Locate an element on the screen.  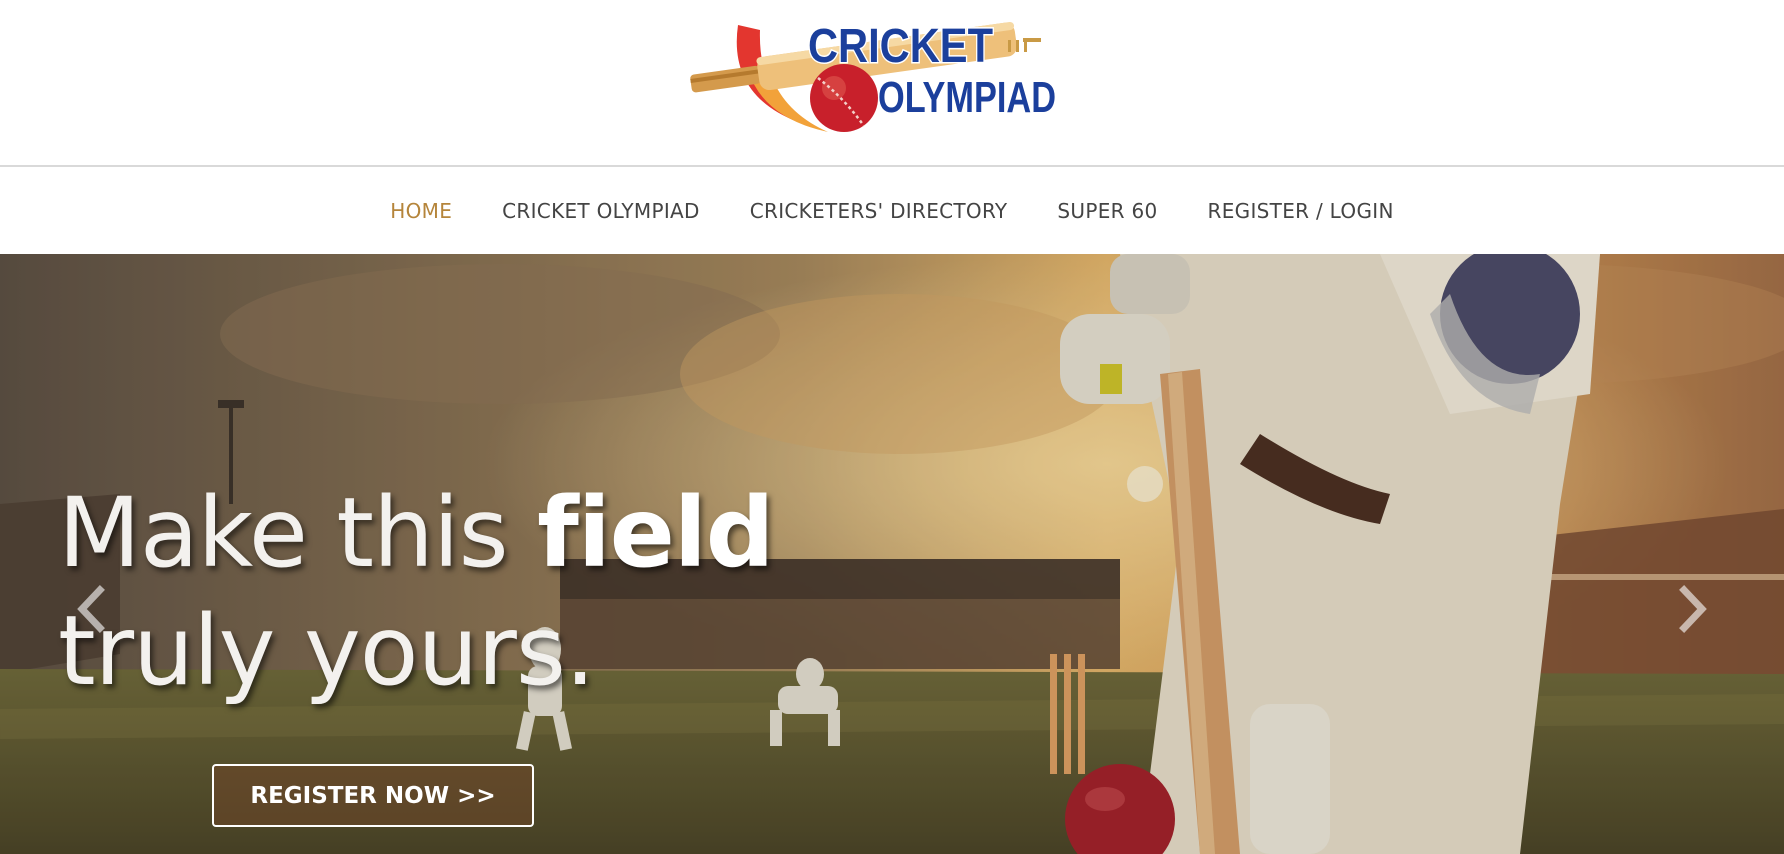
nav-item-home: HOME is located at coordinates (421, 211).